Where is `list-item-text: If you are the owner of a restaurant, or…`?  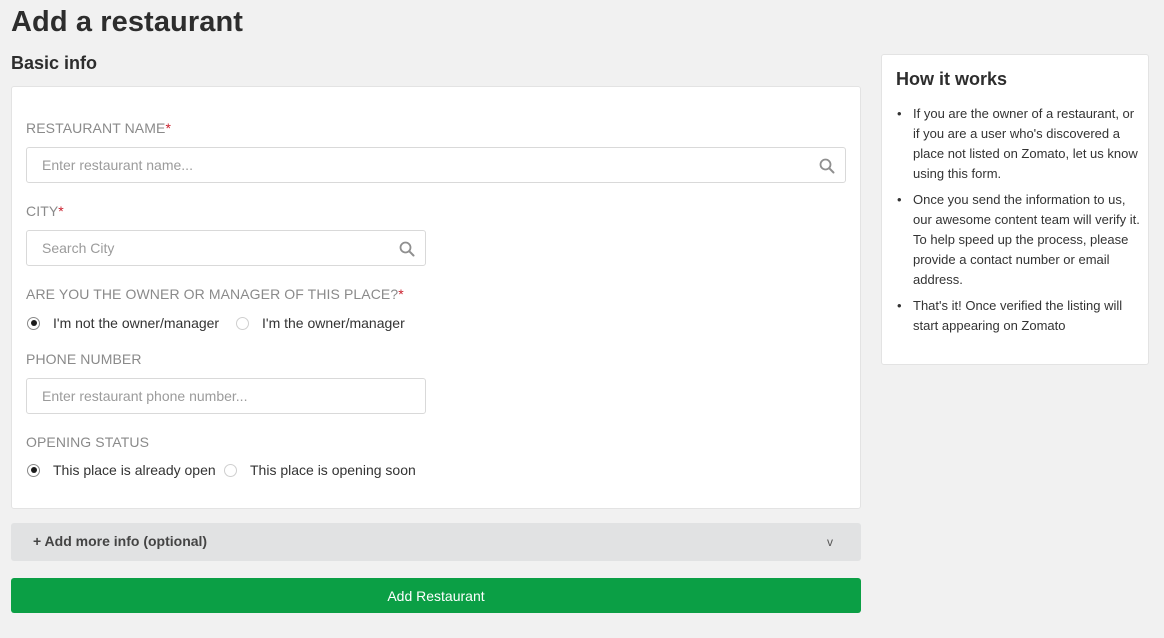
list-item-text: If you are the owner of a restaurant, or… is located at coordinates (1025, 143).